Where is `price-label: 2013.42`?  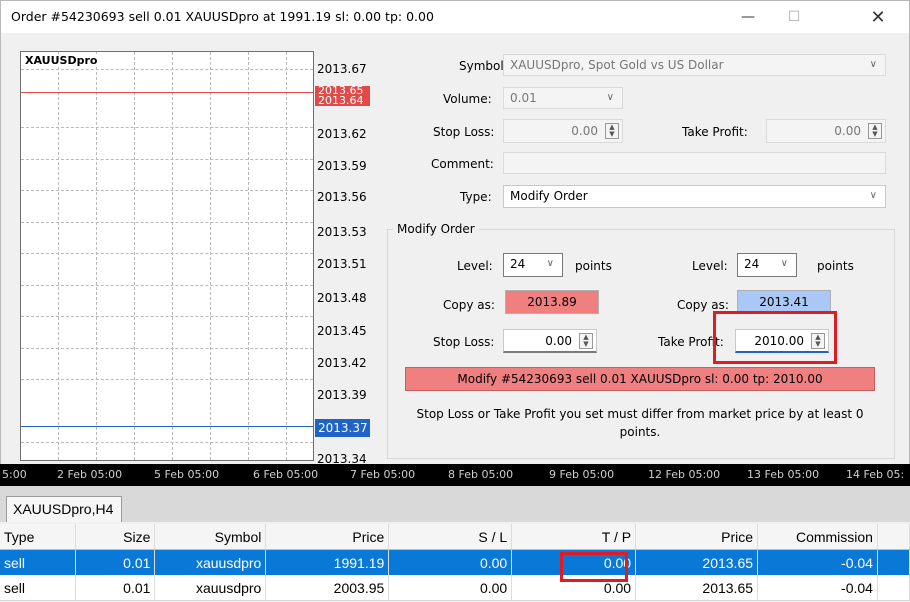 price-label: 2013.42 is located at coordinates (342, 363).